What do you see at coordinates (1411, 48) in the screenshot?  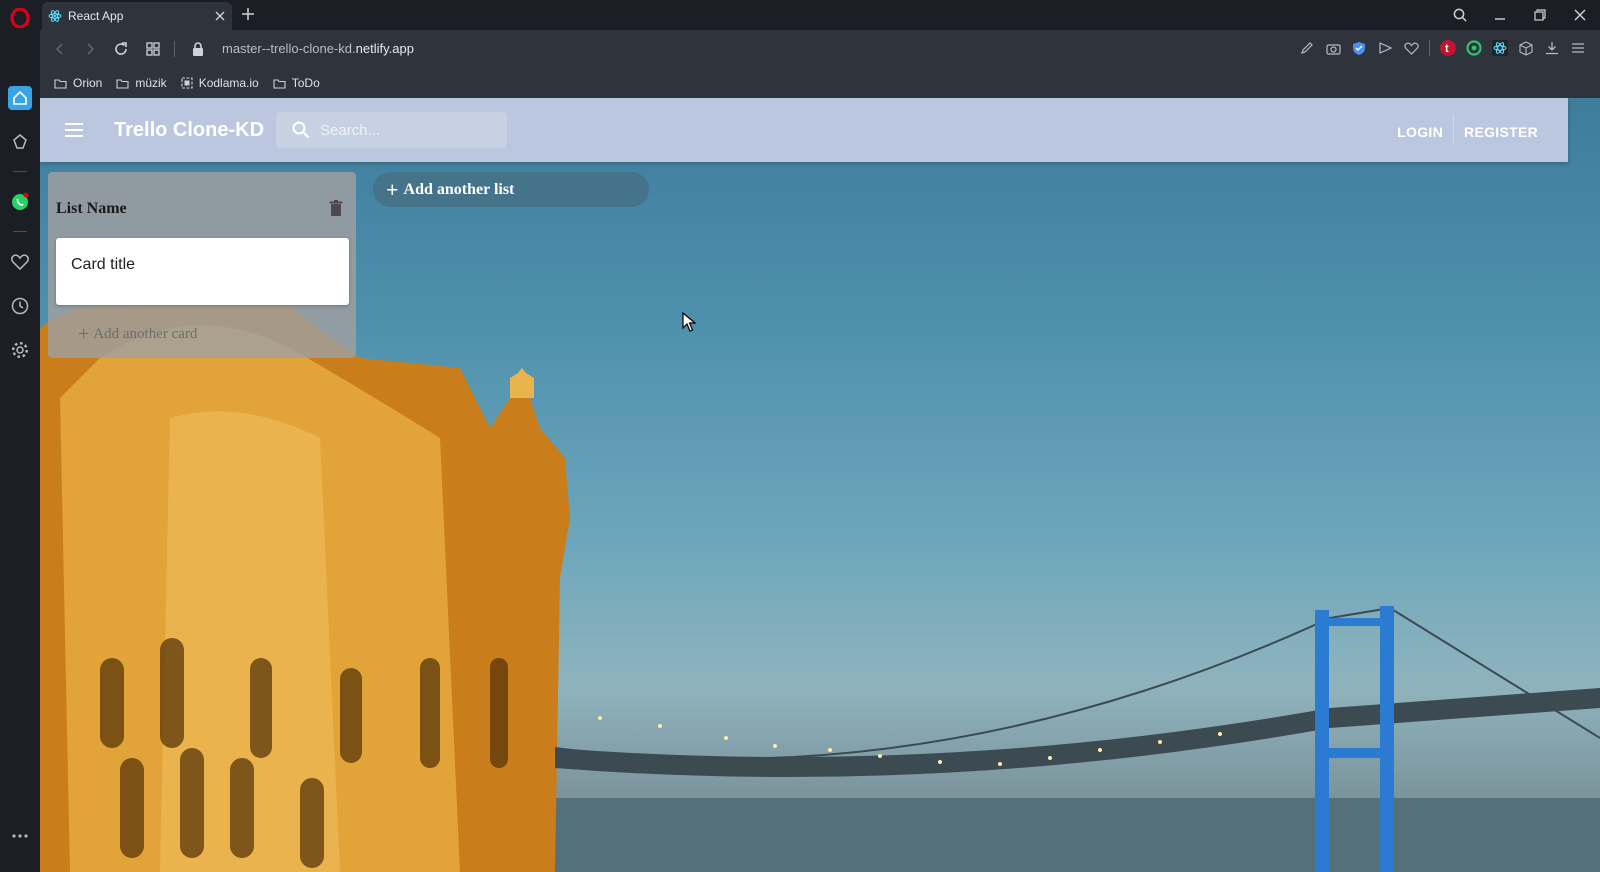 I see `favorite-heart-icon` at bounding box center [1411, 48].